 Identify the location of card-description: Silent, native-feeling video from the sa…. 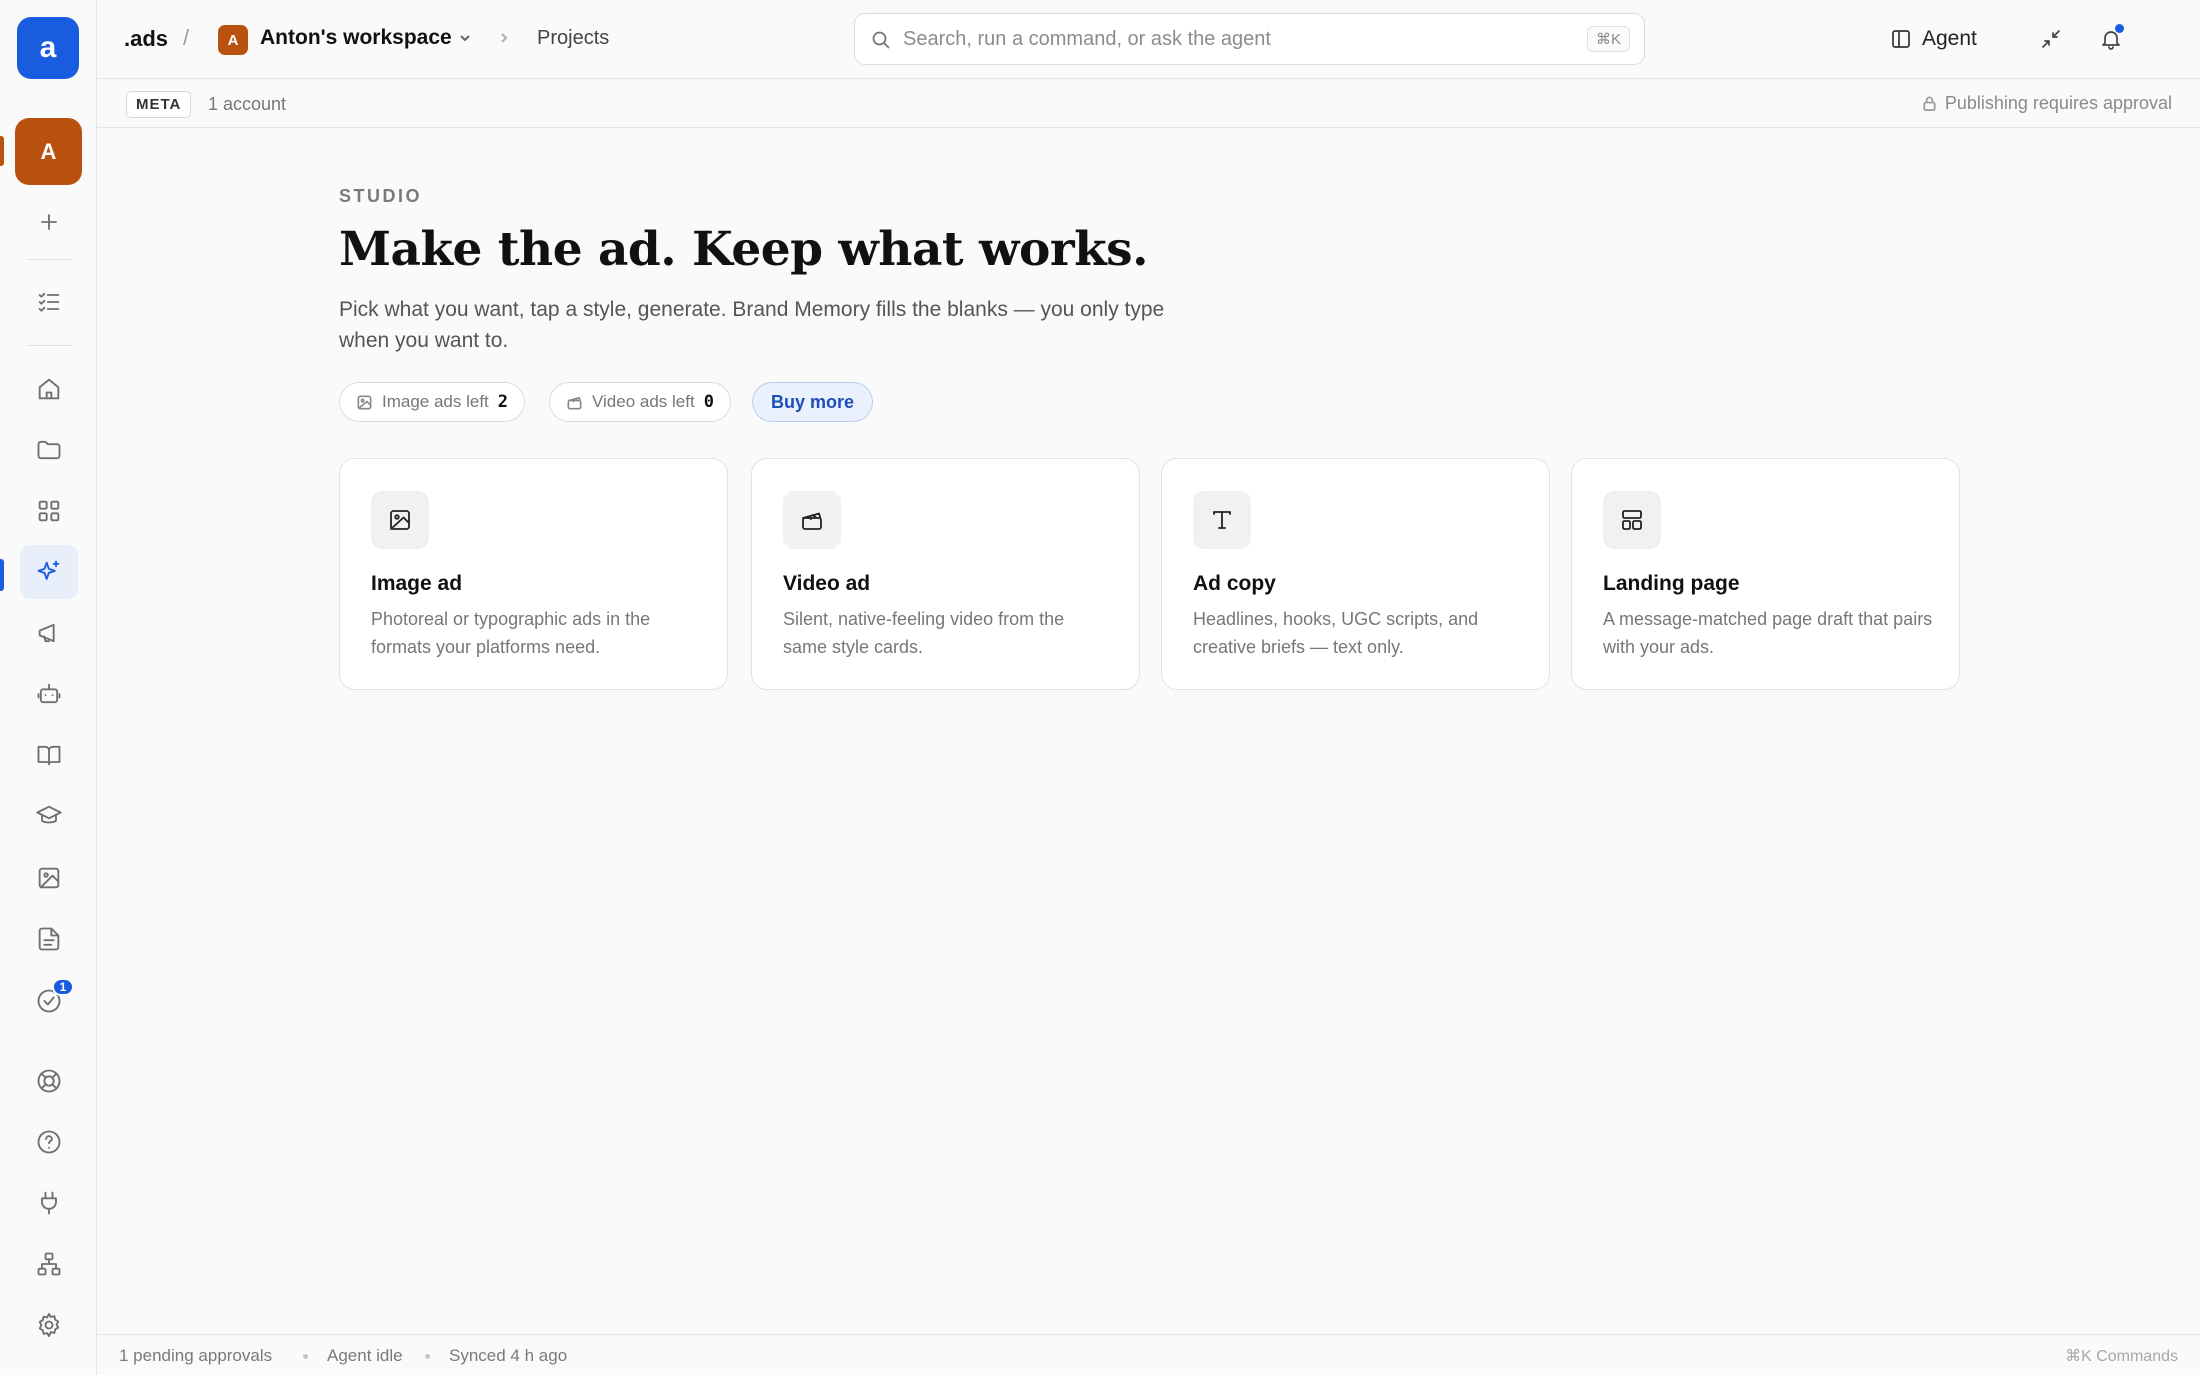
(924, 633).